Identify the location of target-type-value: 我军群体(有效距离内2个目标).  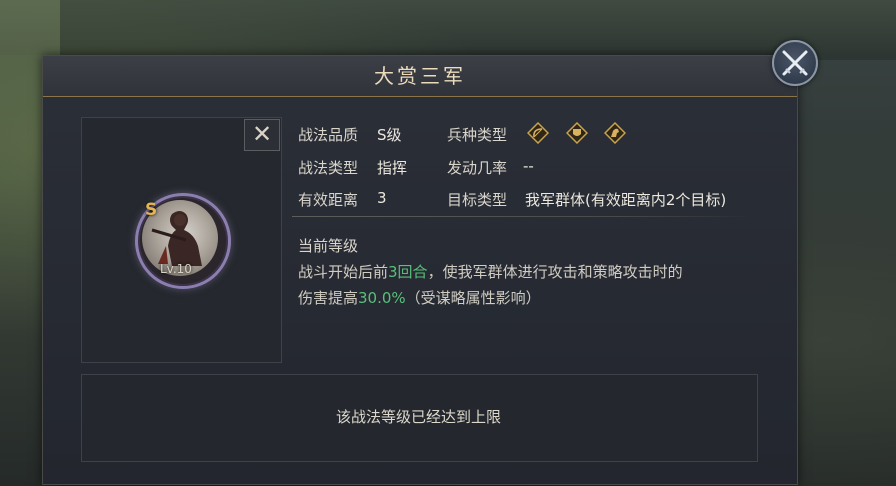
(626, 200).